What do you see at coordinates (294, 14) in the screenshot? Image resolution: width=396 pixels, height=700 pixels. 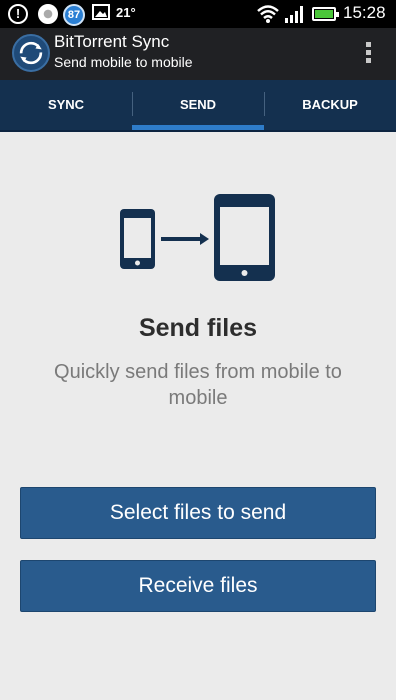 I see `signal-strength-icon` at bounding box center [294, 14].